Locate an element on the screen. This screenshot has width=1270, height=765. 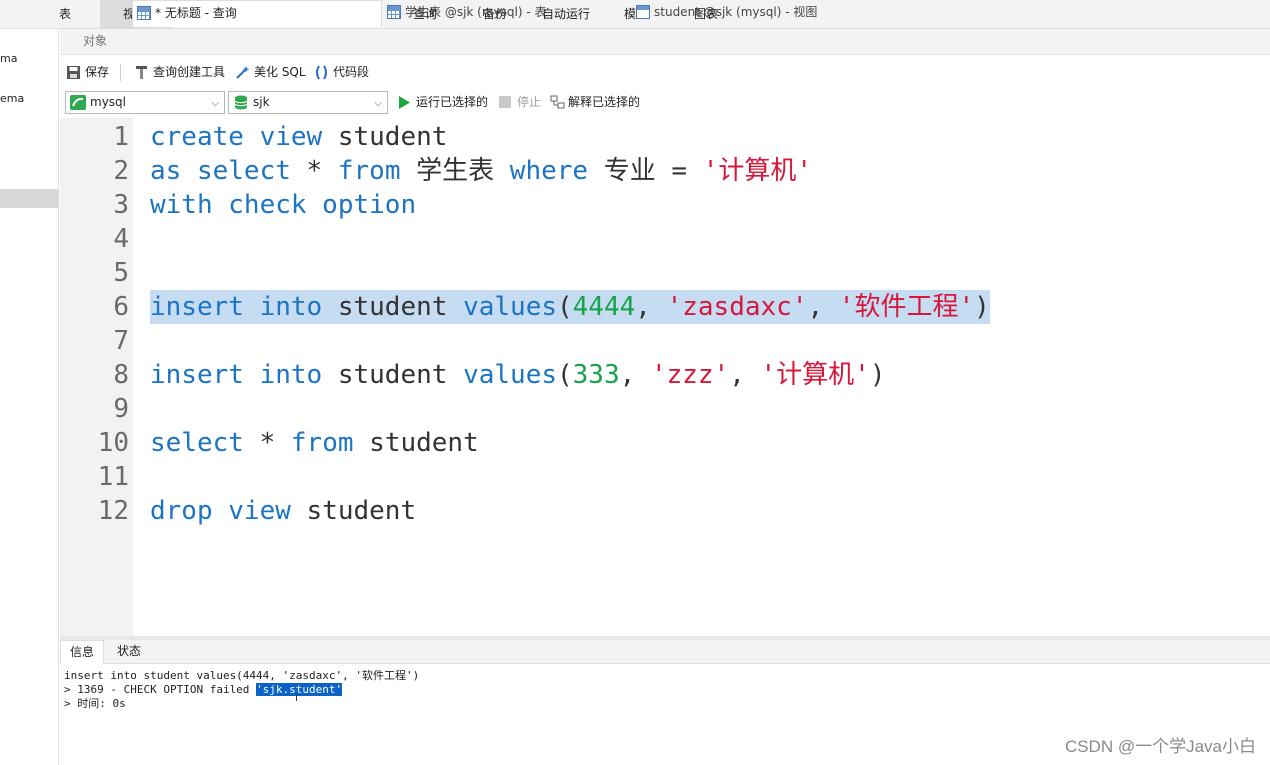
menu-table: 表 is located at coordinates (65, 14).